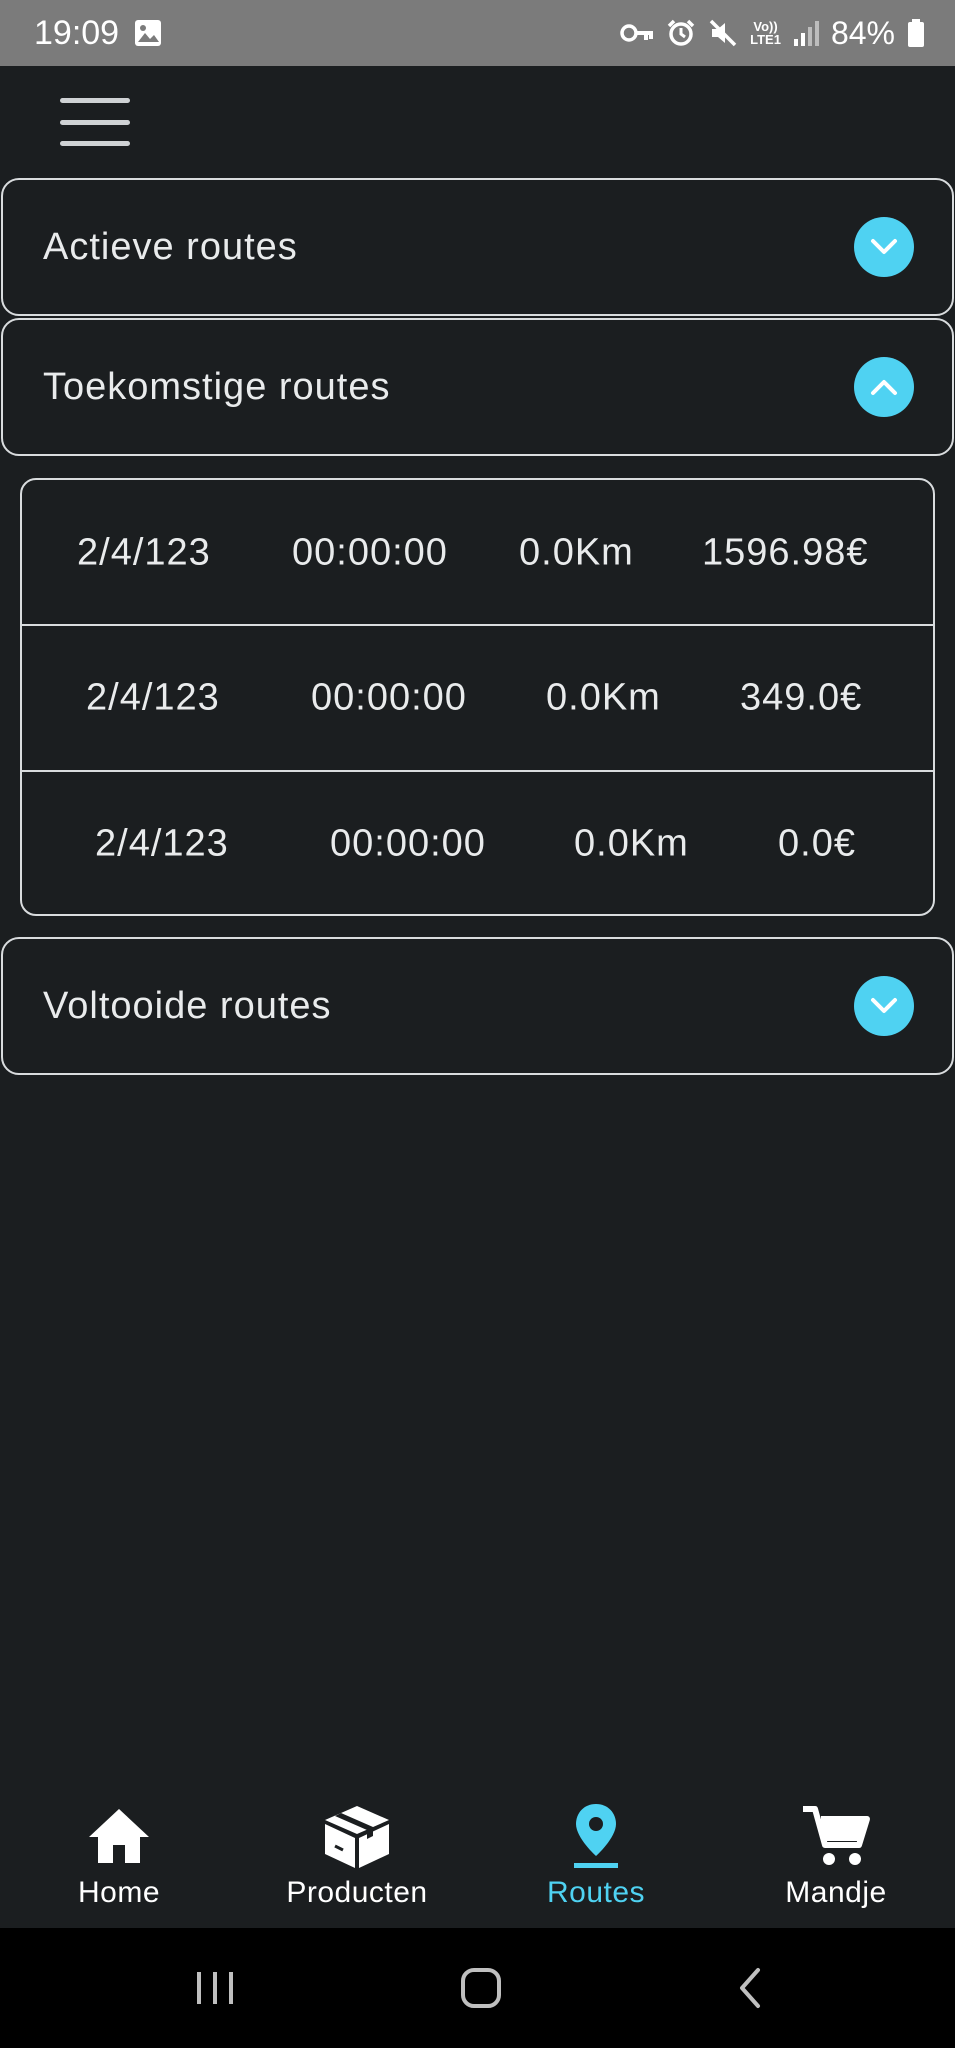  What do you see at coordinates (119, 1836) in the screenshot?
I see `home-icon` at bounding box center [119, 1836].